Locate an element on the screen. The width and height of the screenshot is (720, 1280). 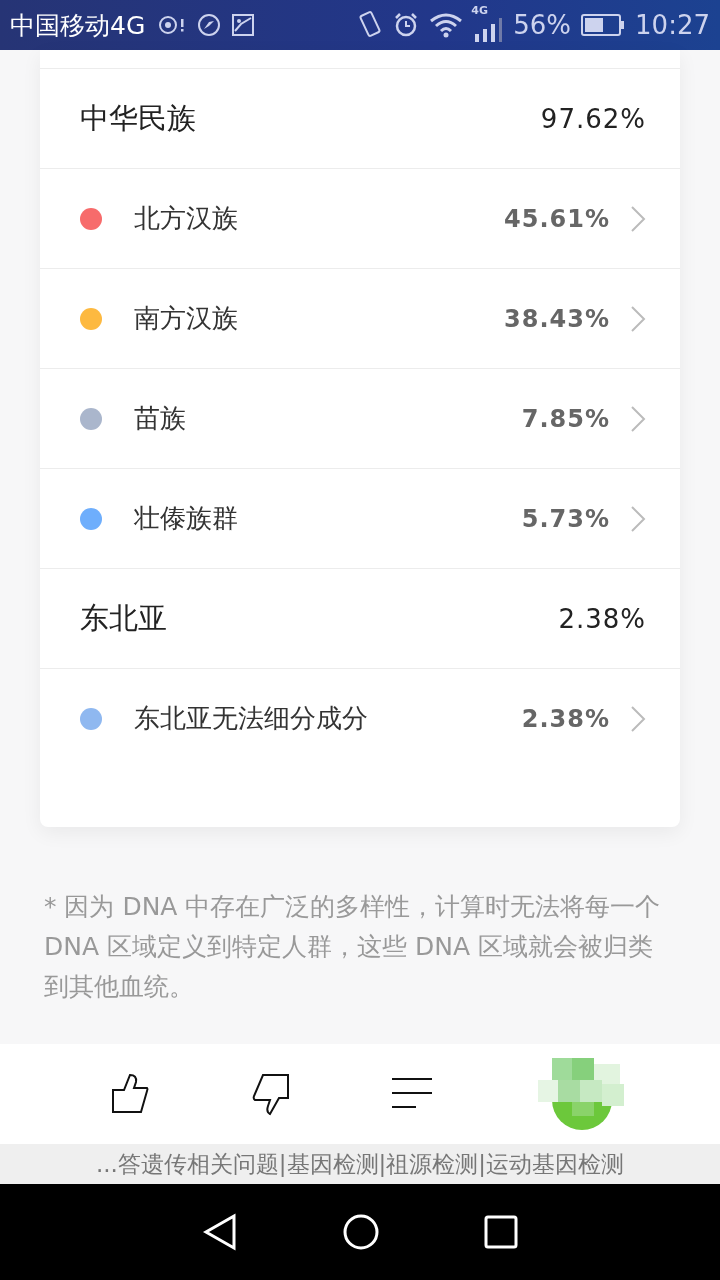
population-name: 壮傣族群 is located at coordinates (186, 518).